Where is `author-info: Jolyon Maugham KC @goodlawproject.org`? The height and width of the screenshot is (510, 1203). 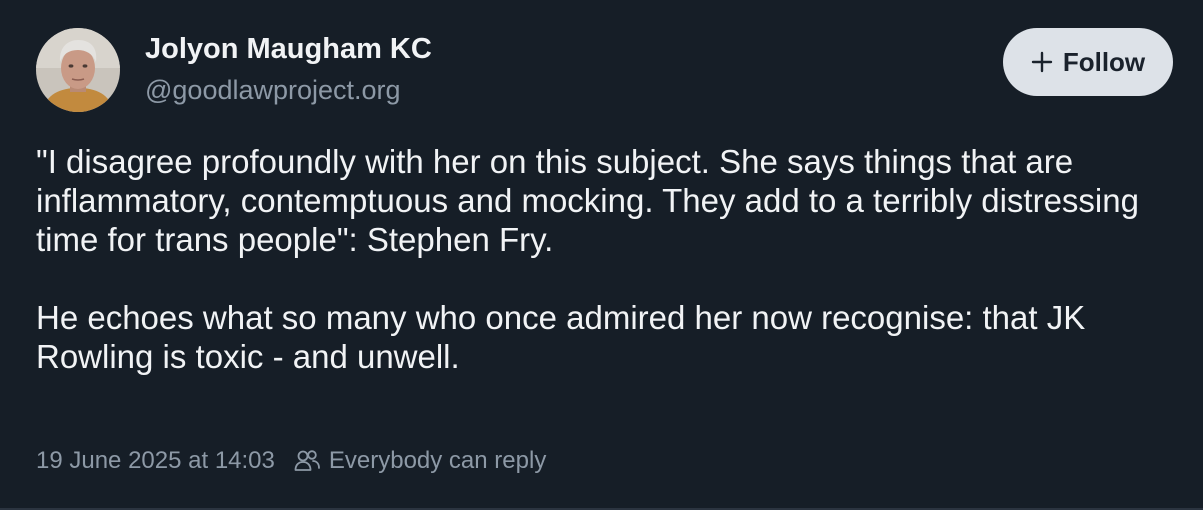 author-info: Jolyon Maugham KC @goodlawproject.org is located at coordinates (288, 69).